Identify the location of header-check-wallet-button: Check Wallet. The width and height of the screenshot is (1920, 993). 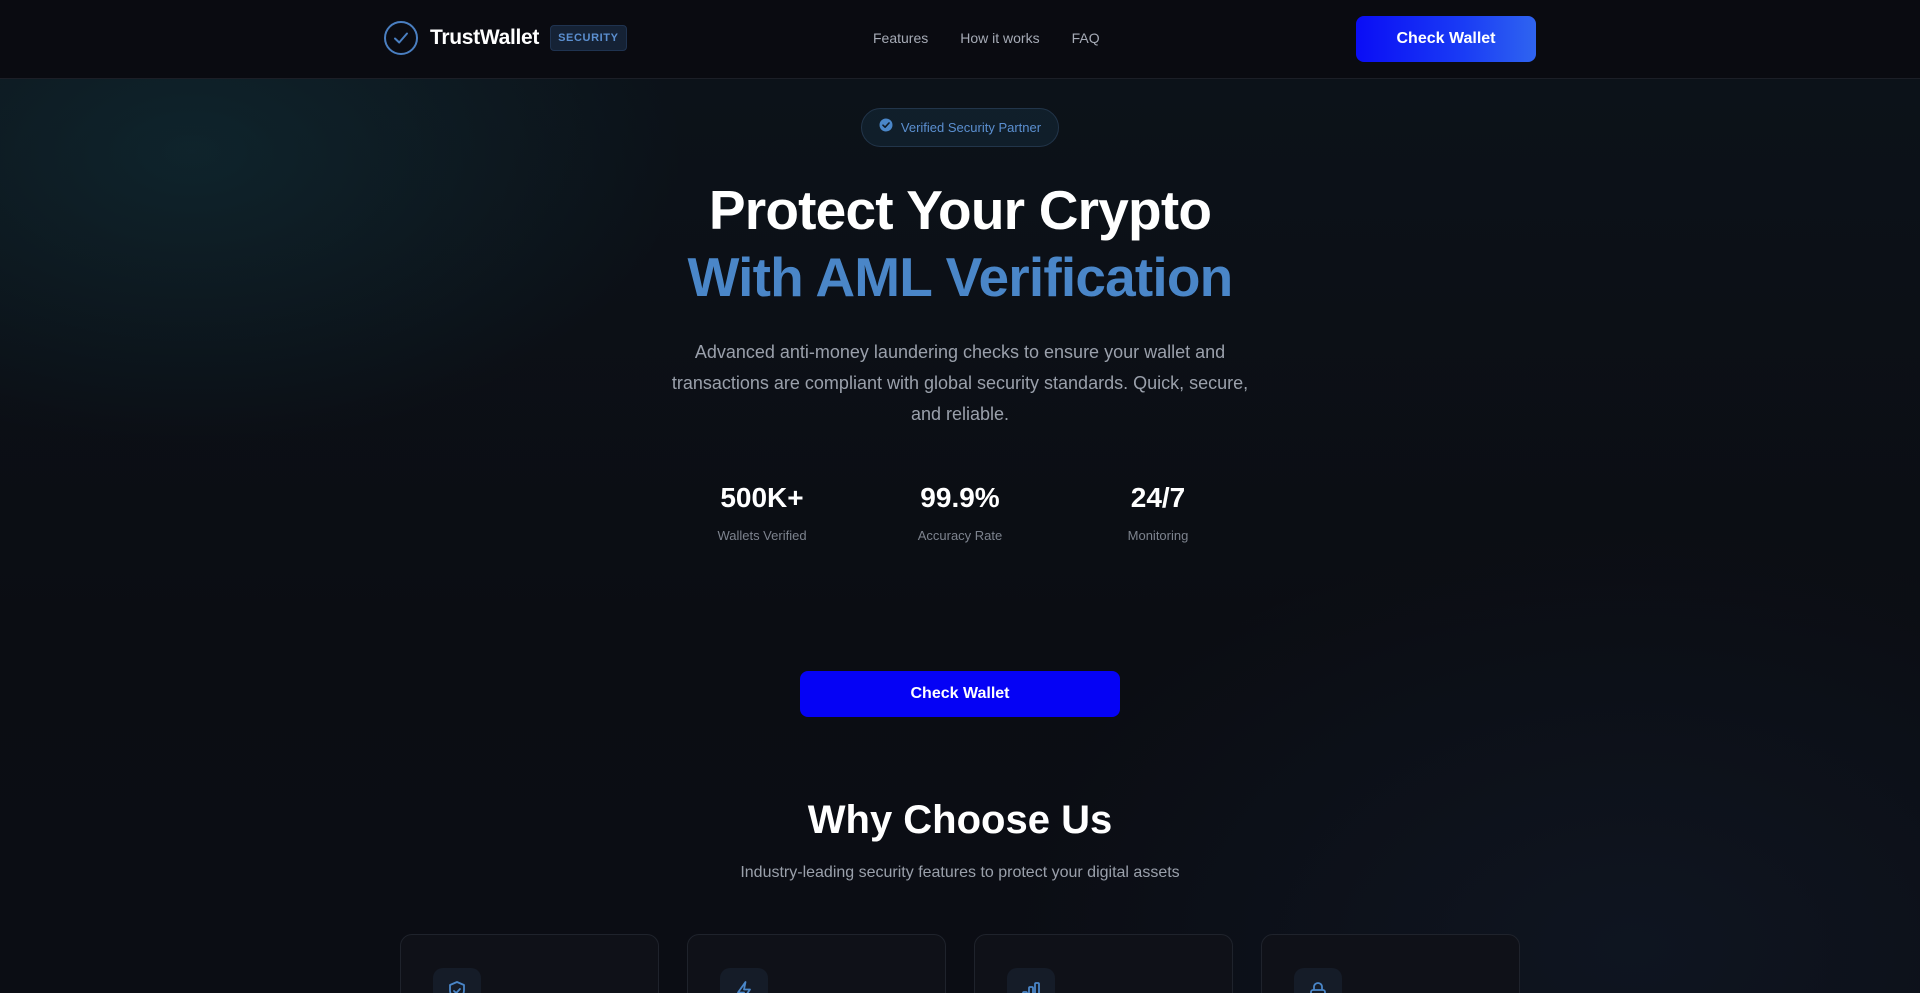
(1446, 39).